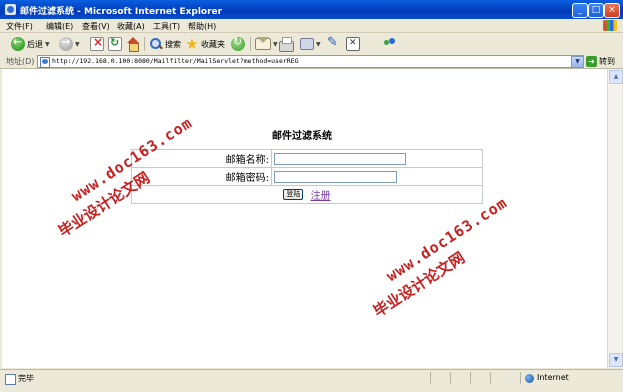 This screenshot has width=623, height=392. I want to click on username-cell, so click(377, 158).